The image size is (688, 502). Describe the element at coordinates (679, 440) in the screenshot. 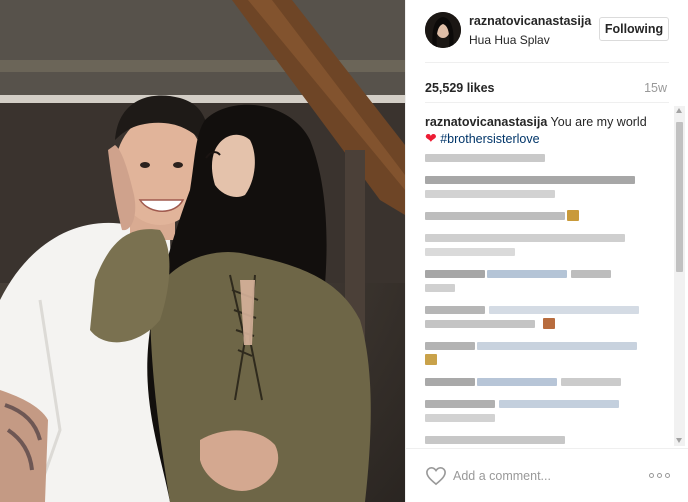

I see `scroll-down-arrow-icon` at that location.